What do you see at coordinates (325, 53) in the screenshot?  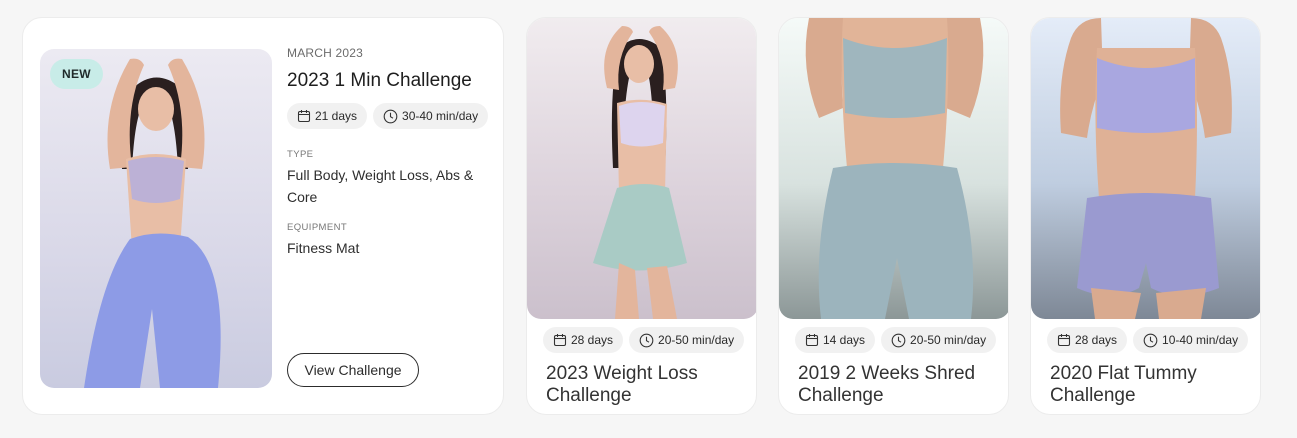 I see `challenge-date: MARCH 2023` at bounding box center [325, 53].